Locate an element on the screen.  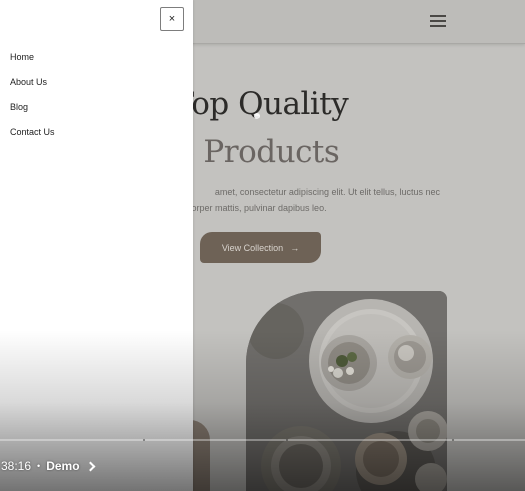
video-progress-bar is located at coordinates (262, 440).